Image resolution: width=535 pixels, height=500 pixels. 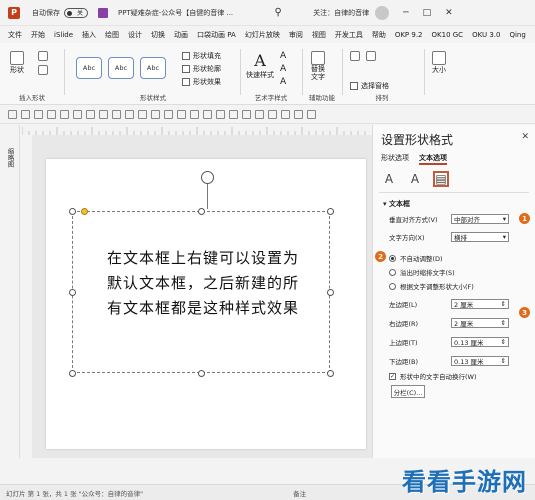 I want to click on radio-noauto, so click(x=392, y=258).